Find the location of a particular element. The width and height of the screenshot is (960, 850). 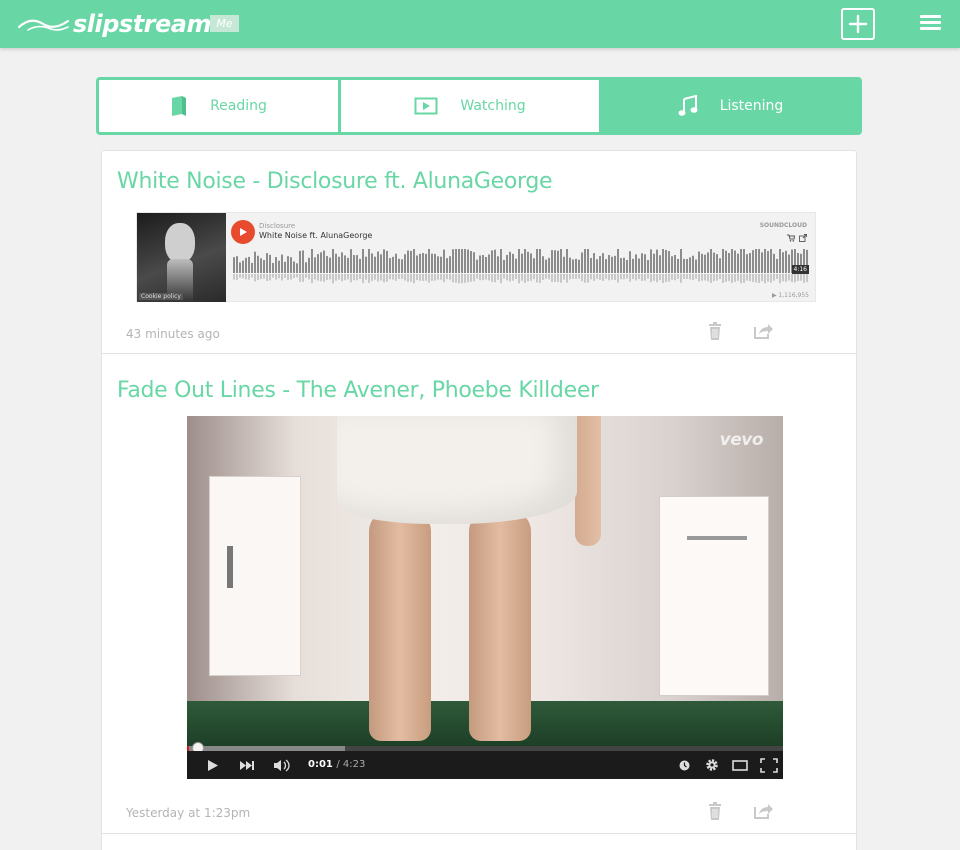

soundcloud-logo: SOUNDCLOUD is located at coordinates (783, 225).